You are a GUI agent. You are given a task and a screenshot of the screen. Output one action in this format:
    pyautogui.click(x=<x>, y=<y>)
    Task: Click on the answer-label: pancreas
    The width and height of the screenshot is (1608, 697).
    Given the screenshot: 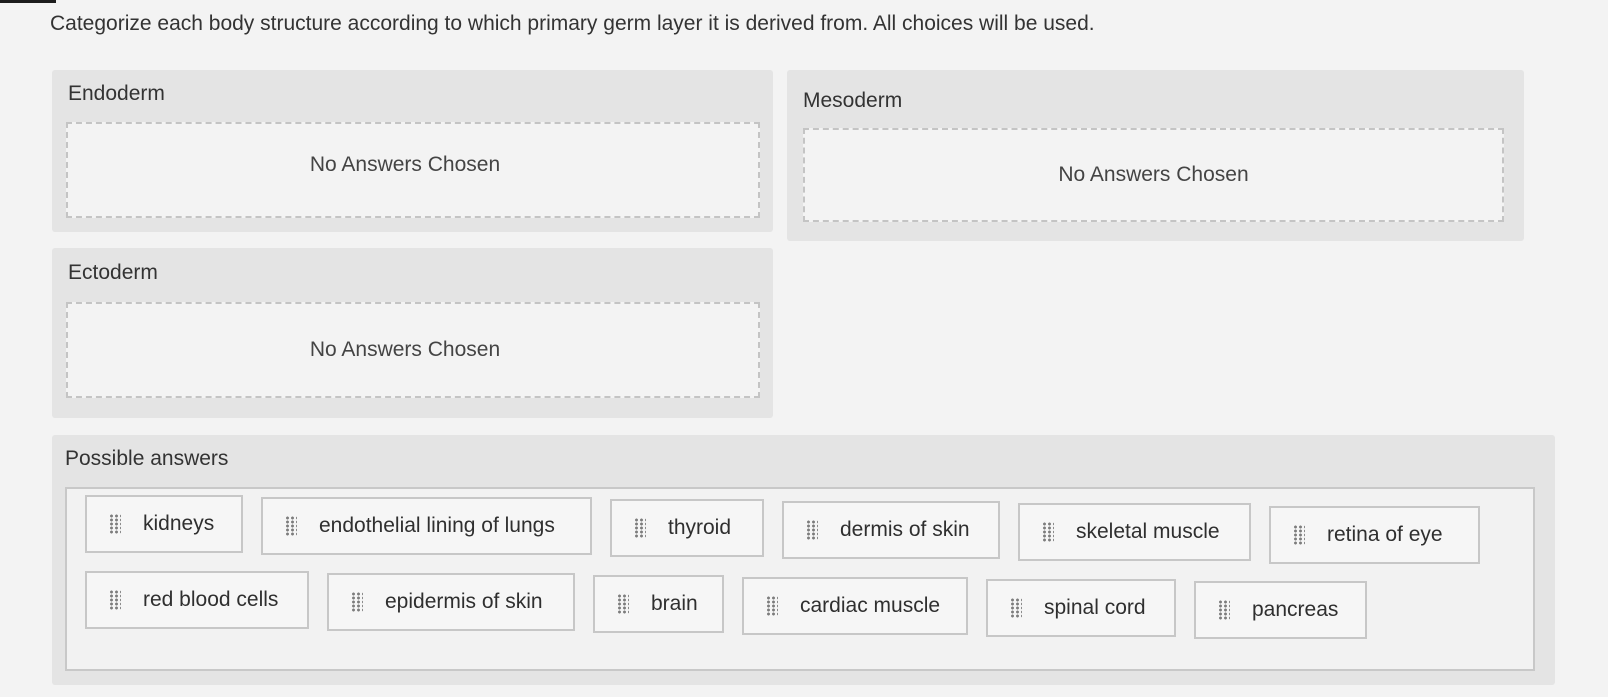 What is the action you would take?
    pyautogui.click(x=1295, y=609)
    